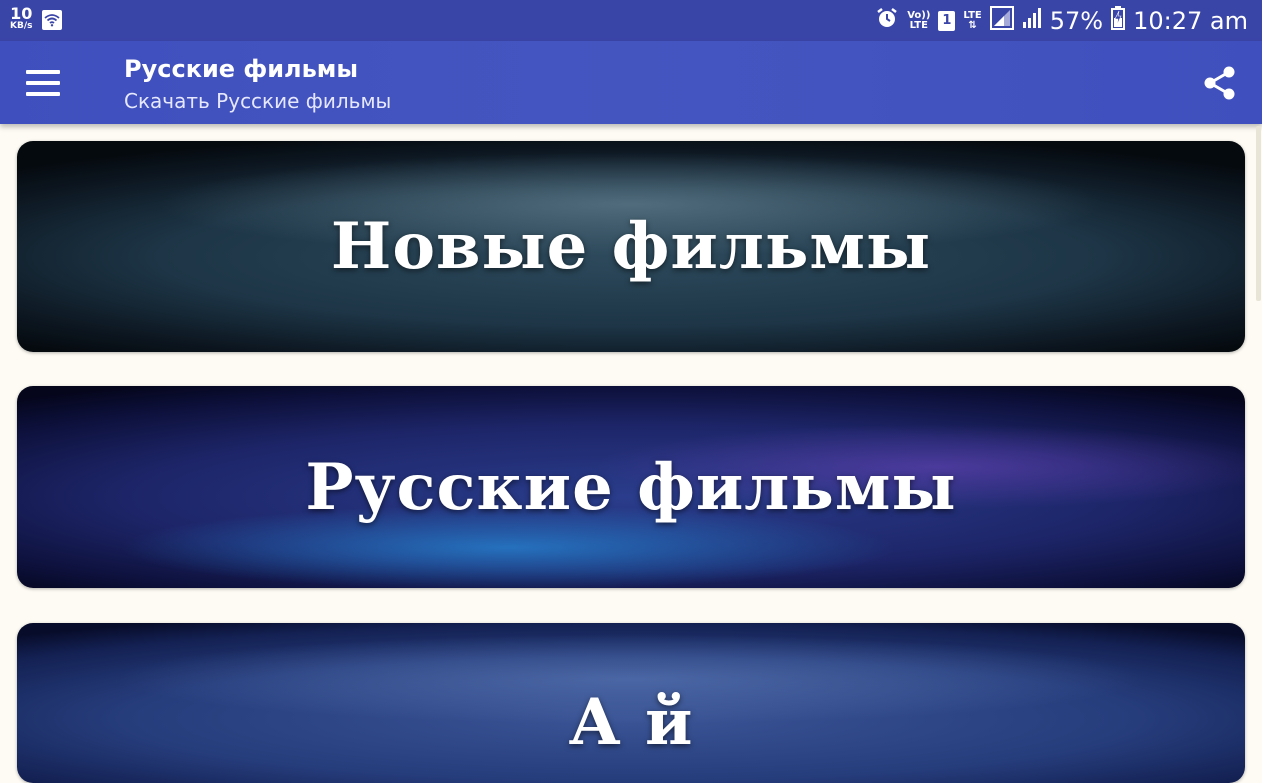  I want to click on category-label: Русские фильмы, so click(631, 487).